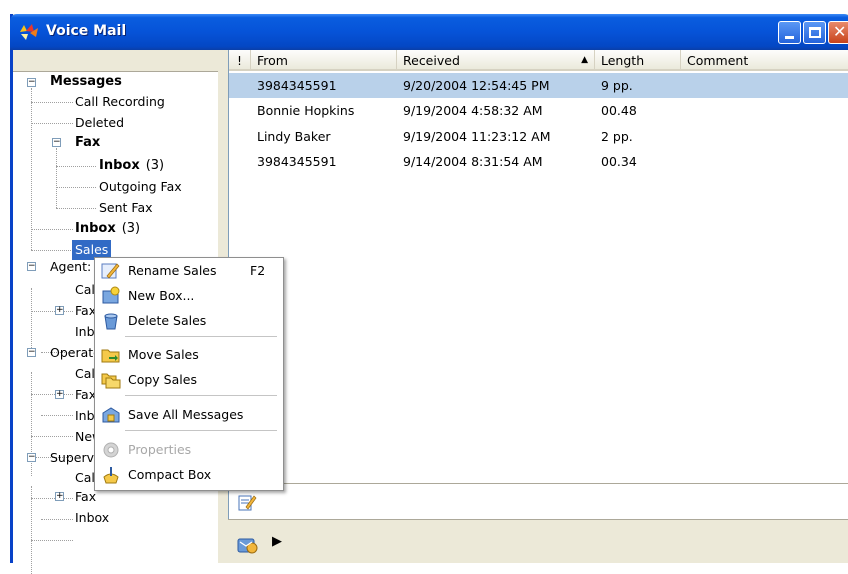 This screenshot has height=574, width=848. What do you see at coordinates (617, 136) in the screenshot?
I see `cell-length: 2 pp.` at bounding box center [617, 136].